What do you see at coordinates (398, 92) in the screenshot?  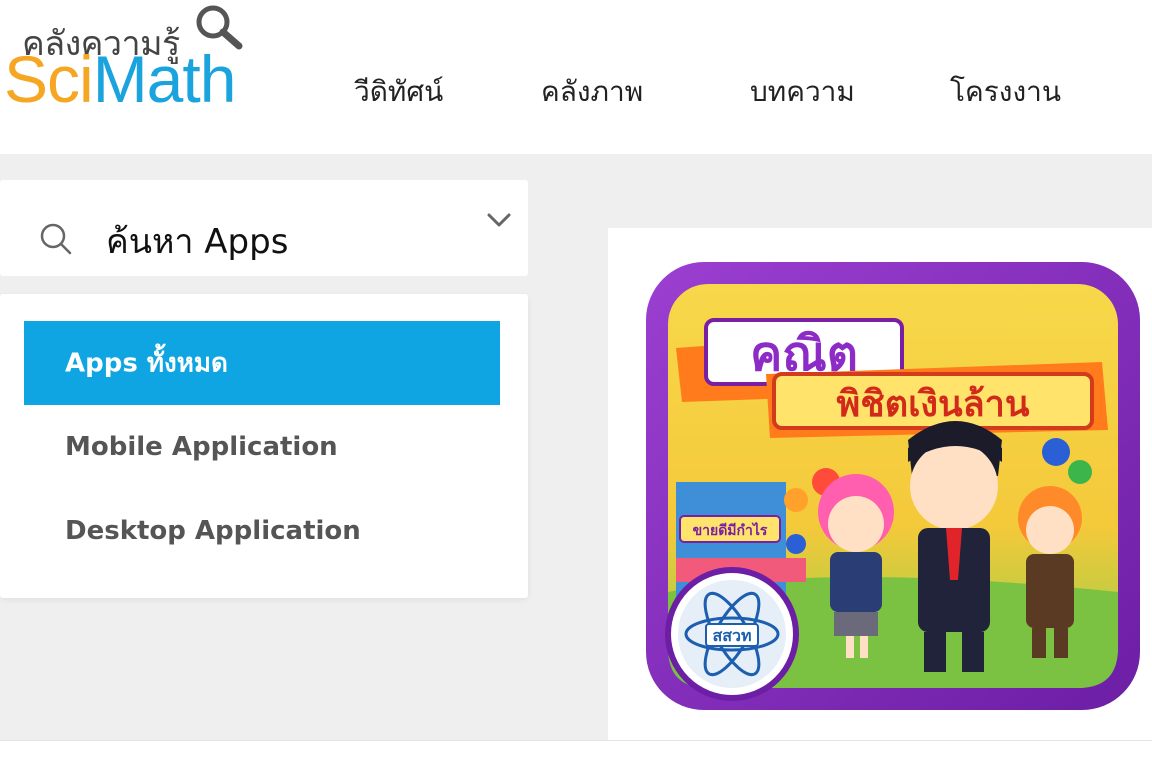 I see `nav-item-videos: วีดิทัศน์` at bounding box center [398, 92].